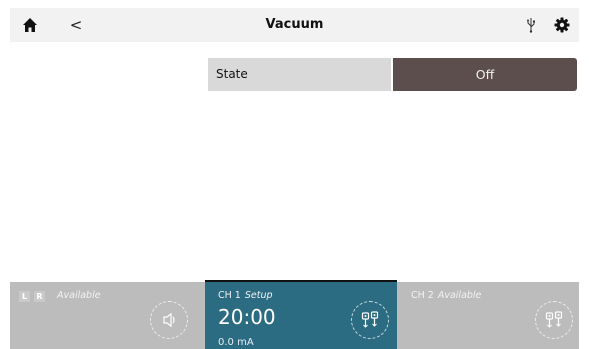  What do you see at coordinates (30, 25) in the screenshot?
I see `home-icon` at bounding box center [30, 25].